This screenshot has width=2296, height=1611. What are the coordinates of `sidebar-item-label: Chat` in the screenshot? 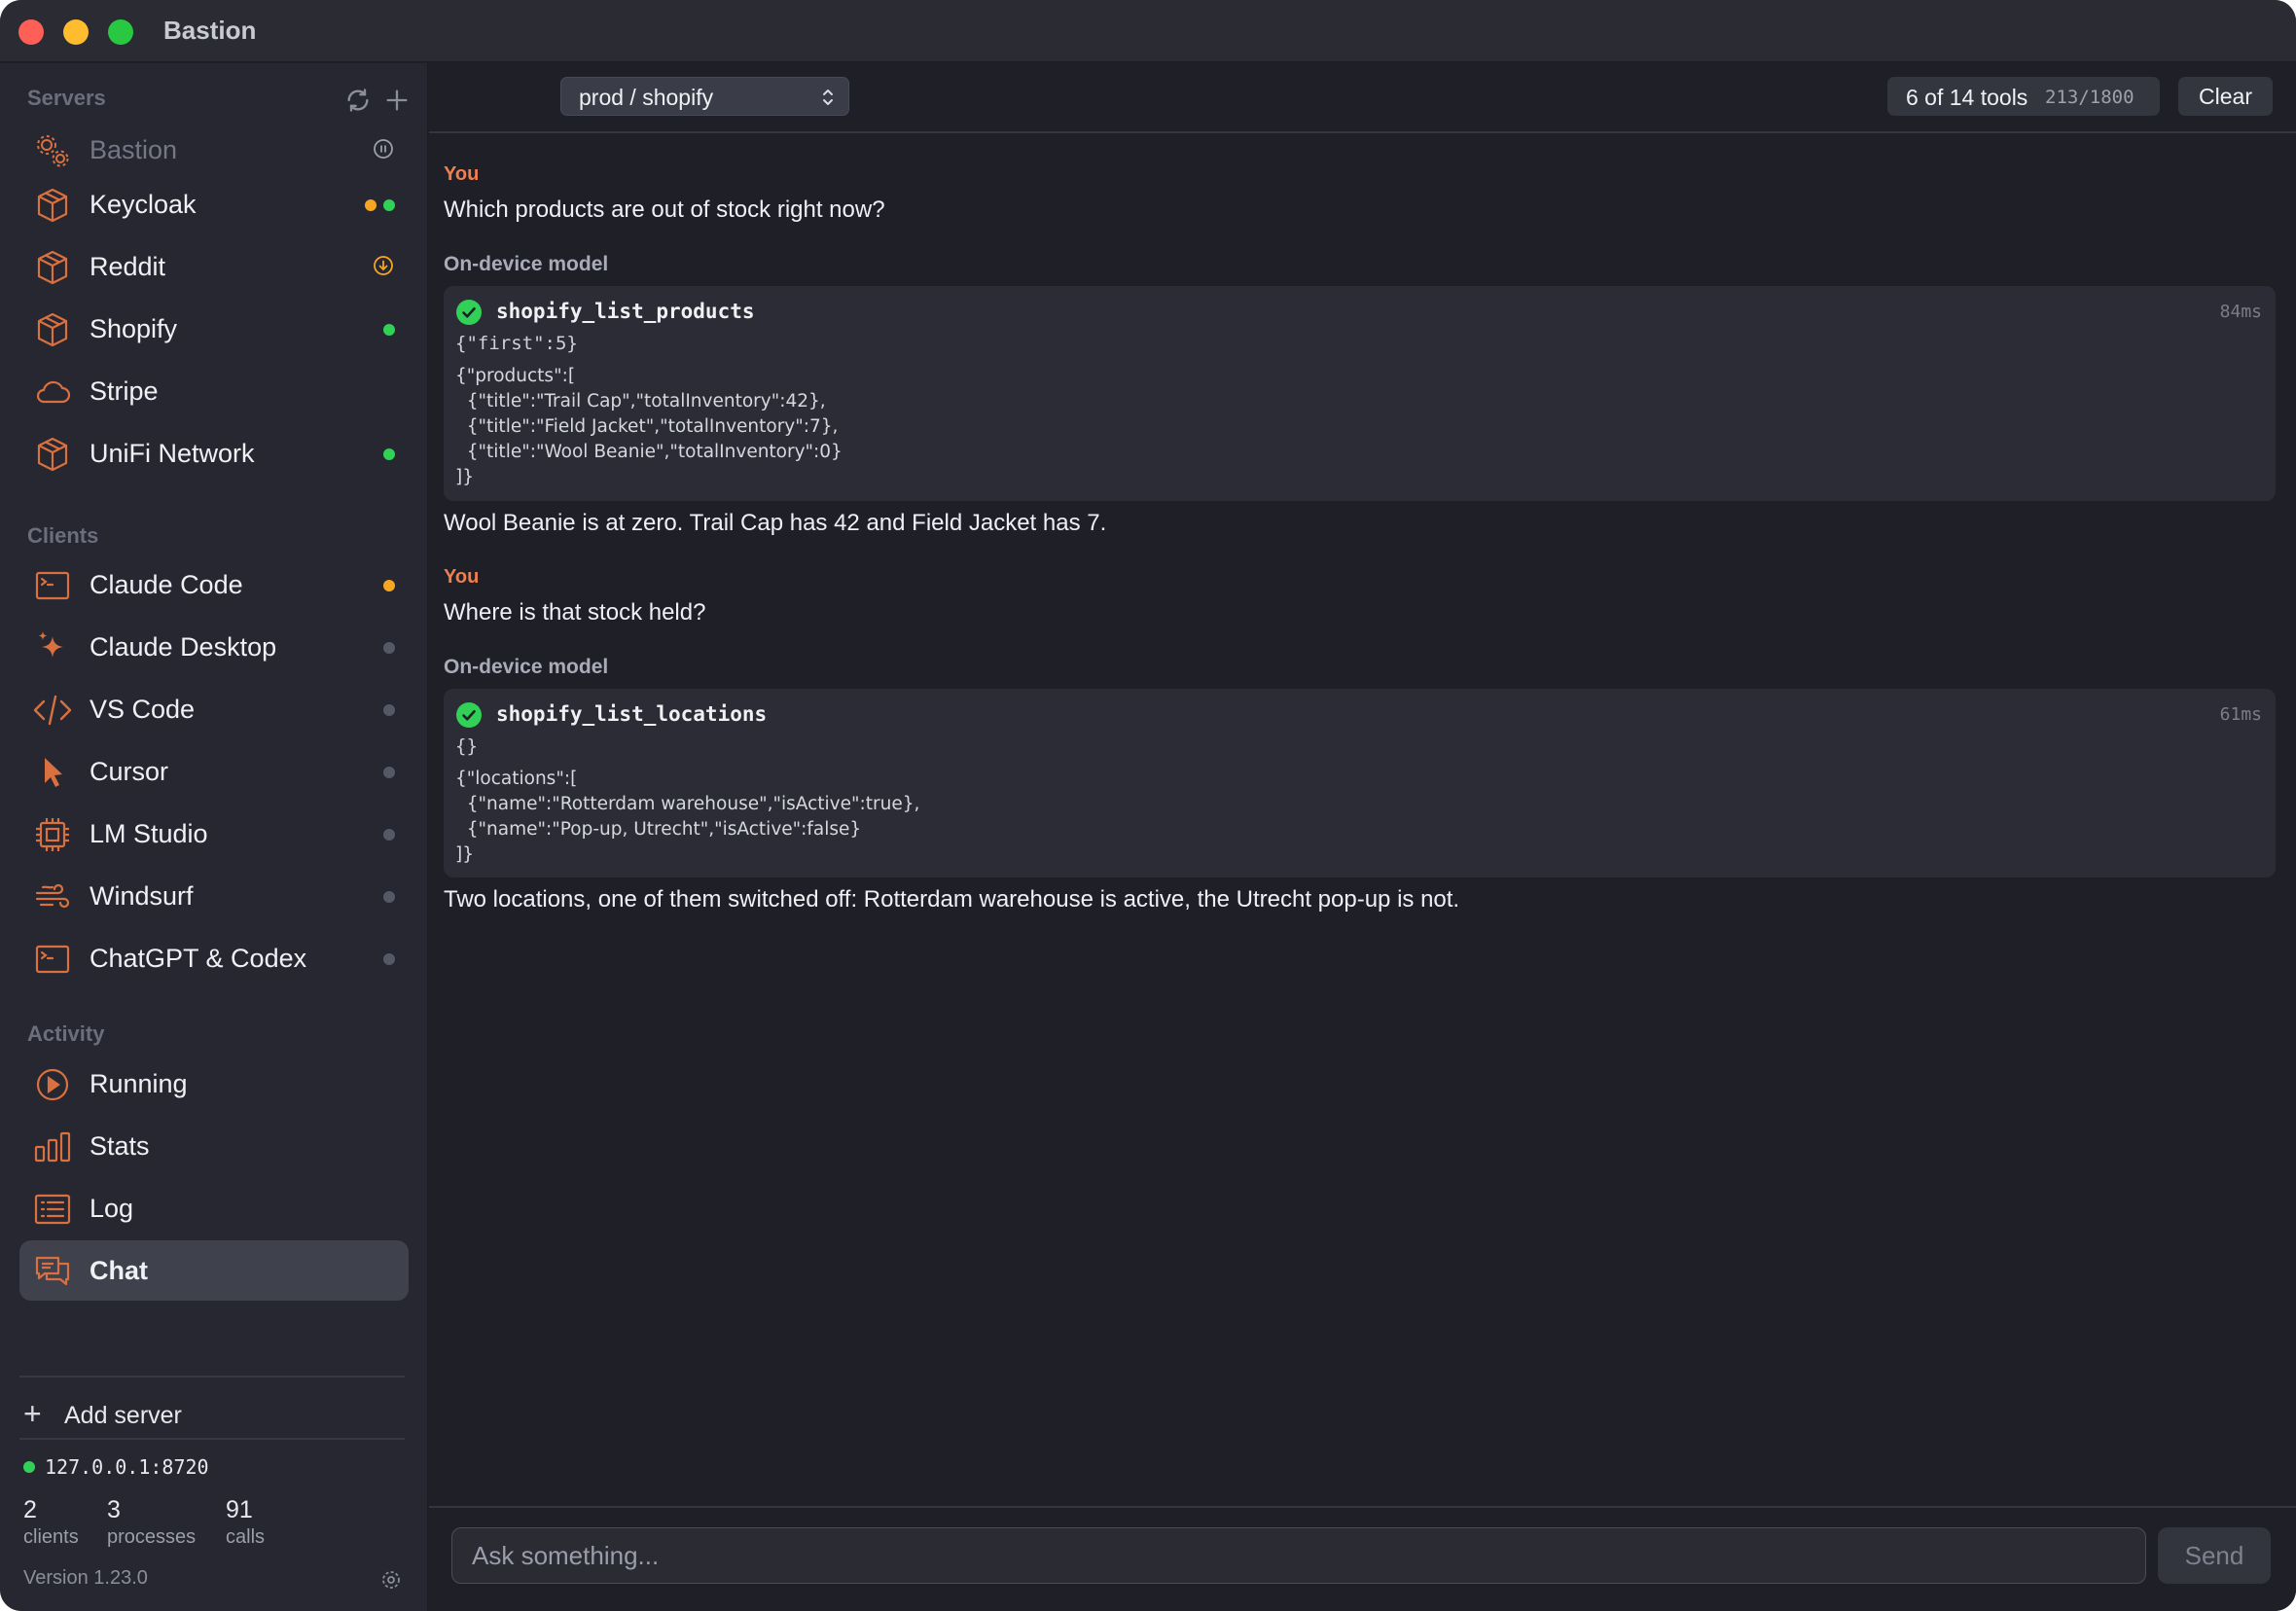 It's located at (119, 1271).